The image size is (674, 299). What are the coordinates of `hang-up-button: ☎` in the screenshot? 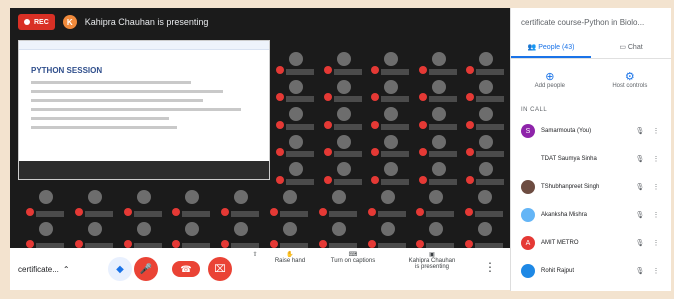 It's located at (186, 269).